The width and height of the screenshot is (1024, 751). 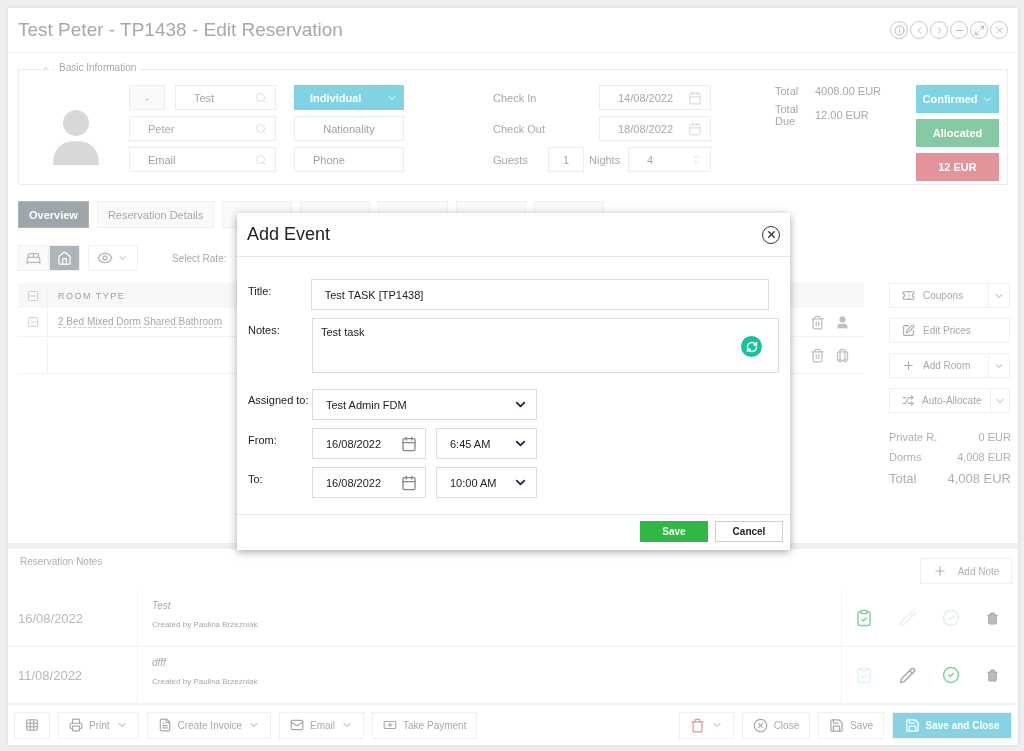 What do you see at coordinates (949, 365) in the screenshot?
I see `action-button: Add Room` at bounding box center [949, 365].